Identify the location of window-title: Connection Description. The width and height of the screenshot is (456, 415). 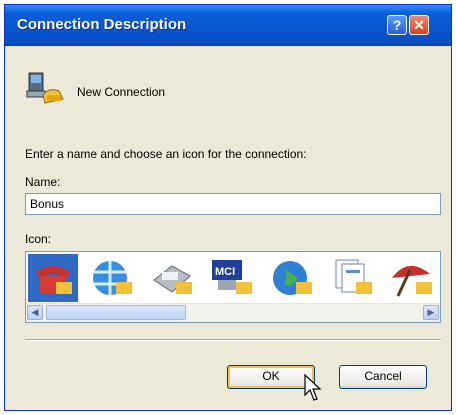
(102, 24).